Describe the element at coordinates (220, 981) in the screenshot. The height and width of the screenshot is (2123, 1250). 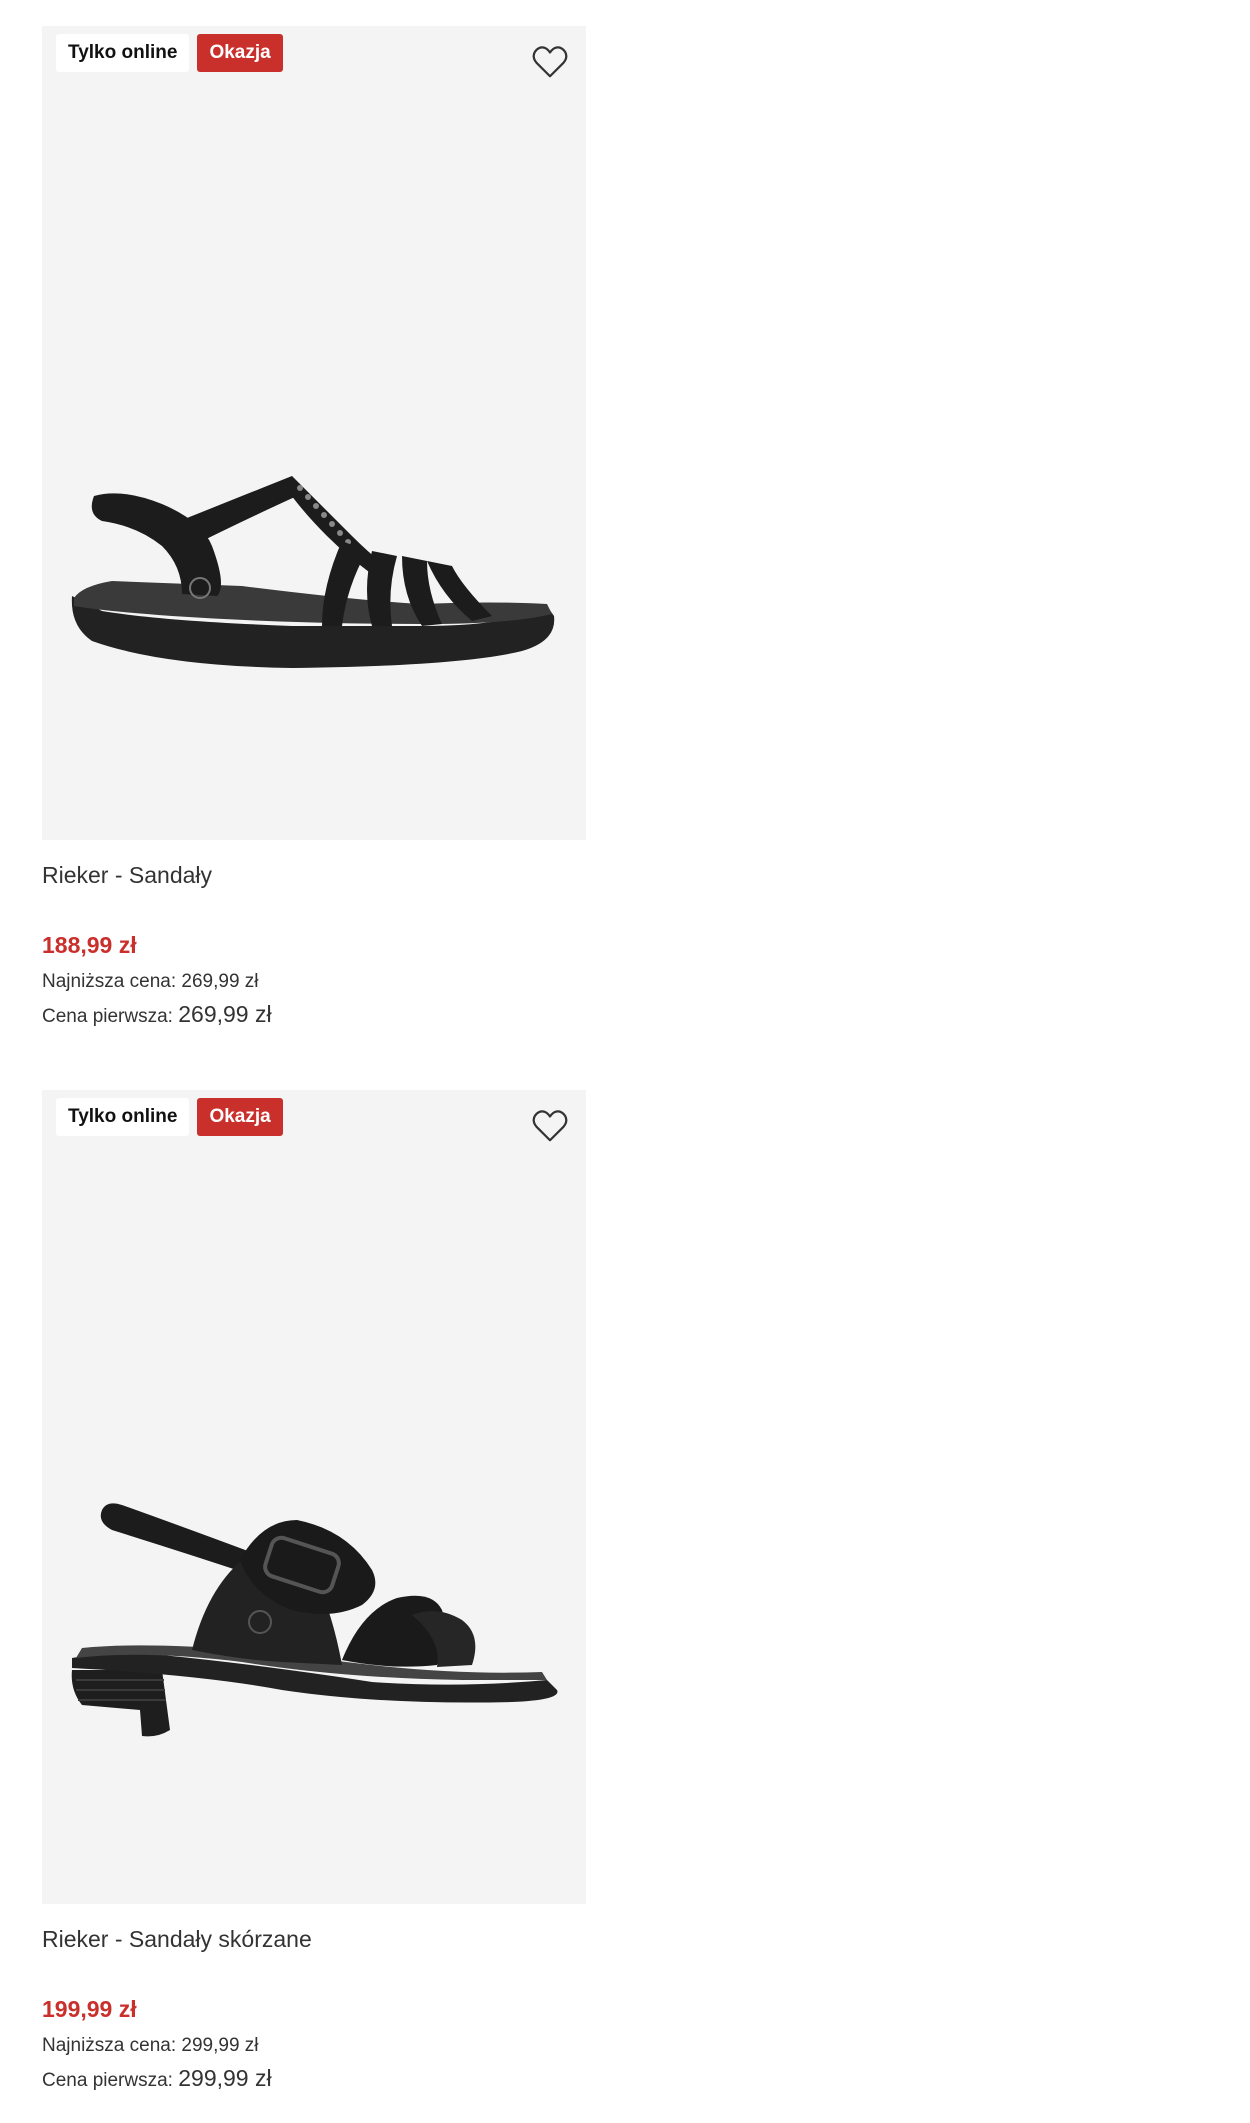
I see `lowest-price-value: 269,99 zł` at that location.